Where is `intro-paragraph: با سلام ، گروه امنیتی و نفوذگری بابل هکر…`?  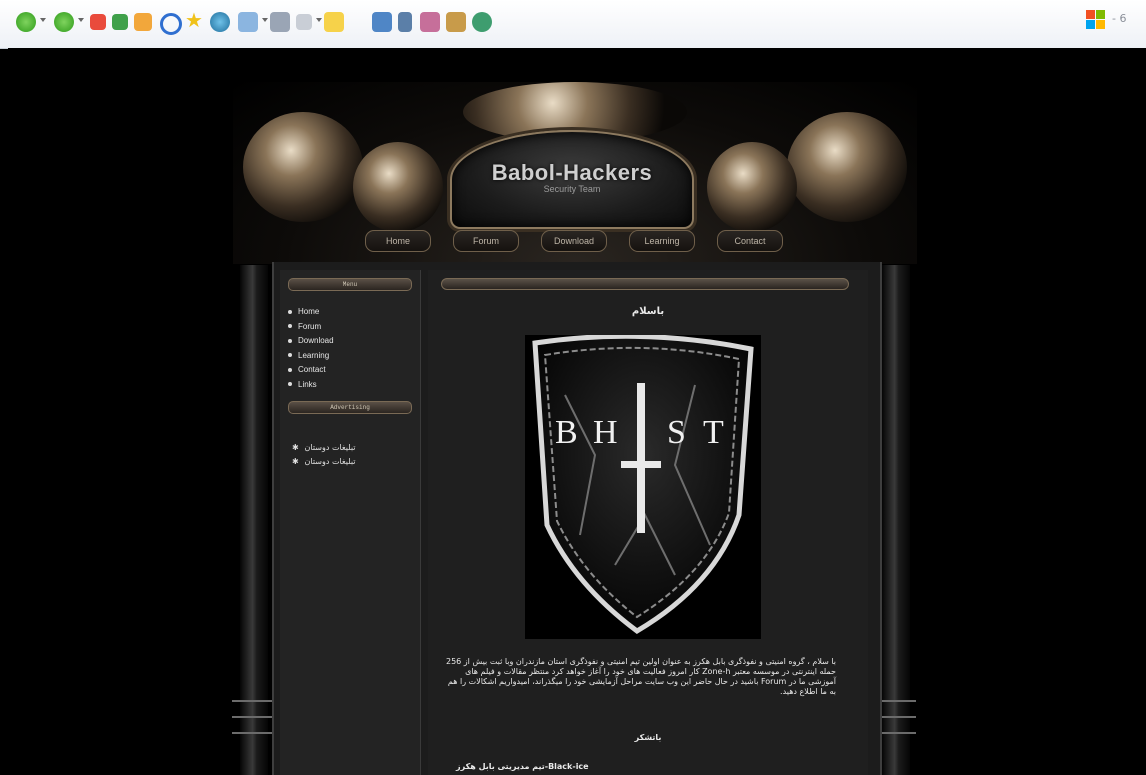
intro-paragraph: با سلام ، گروه امنیتی و نفوذگری بابل هکر… is located at coordinates (640, 676).